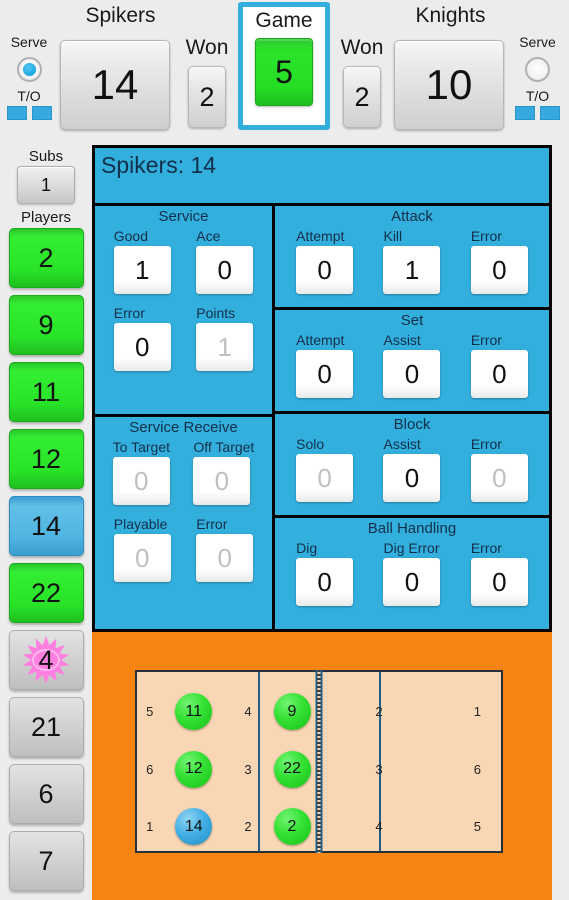  I want to click on game-number-button: 5, so click(284, 72).